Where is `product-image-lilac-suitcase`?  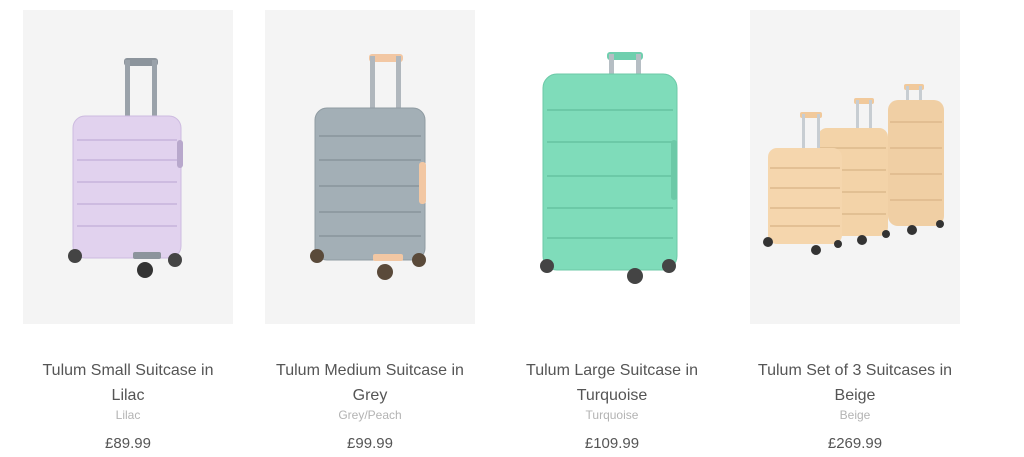 product-image-lilac-suitcase is located at coordinates (128, 167).